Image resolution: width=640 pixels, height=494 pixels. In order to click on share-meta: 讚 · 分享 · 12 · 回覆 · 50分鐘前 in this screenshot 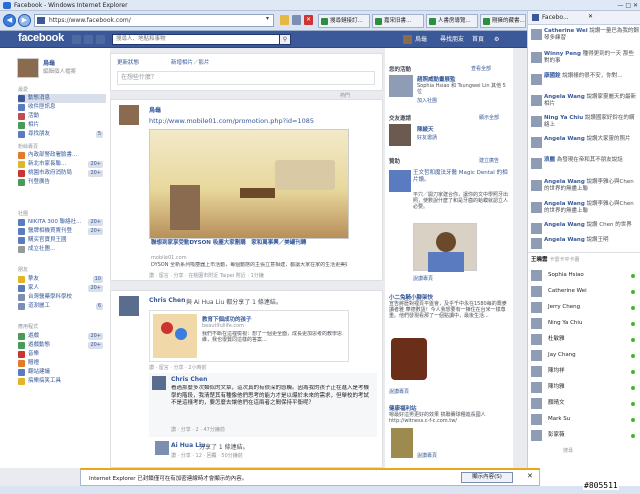, I will do `click(207, 455)`.